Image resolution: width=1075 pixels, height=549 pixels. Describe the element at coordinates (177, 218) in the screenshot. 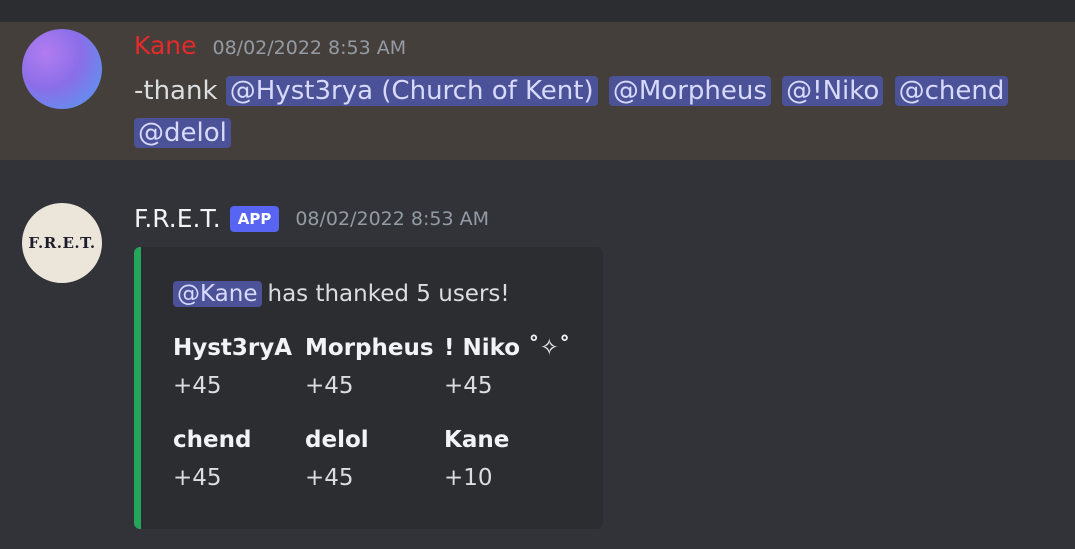

I see `author-name-fret: F.R.E.T.` at that location.